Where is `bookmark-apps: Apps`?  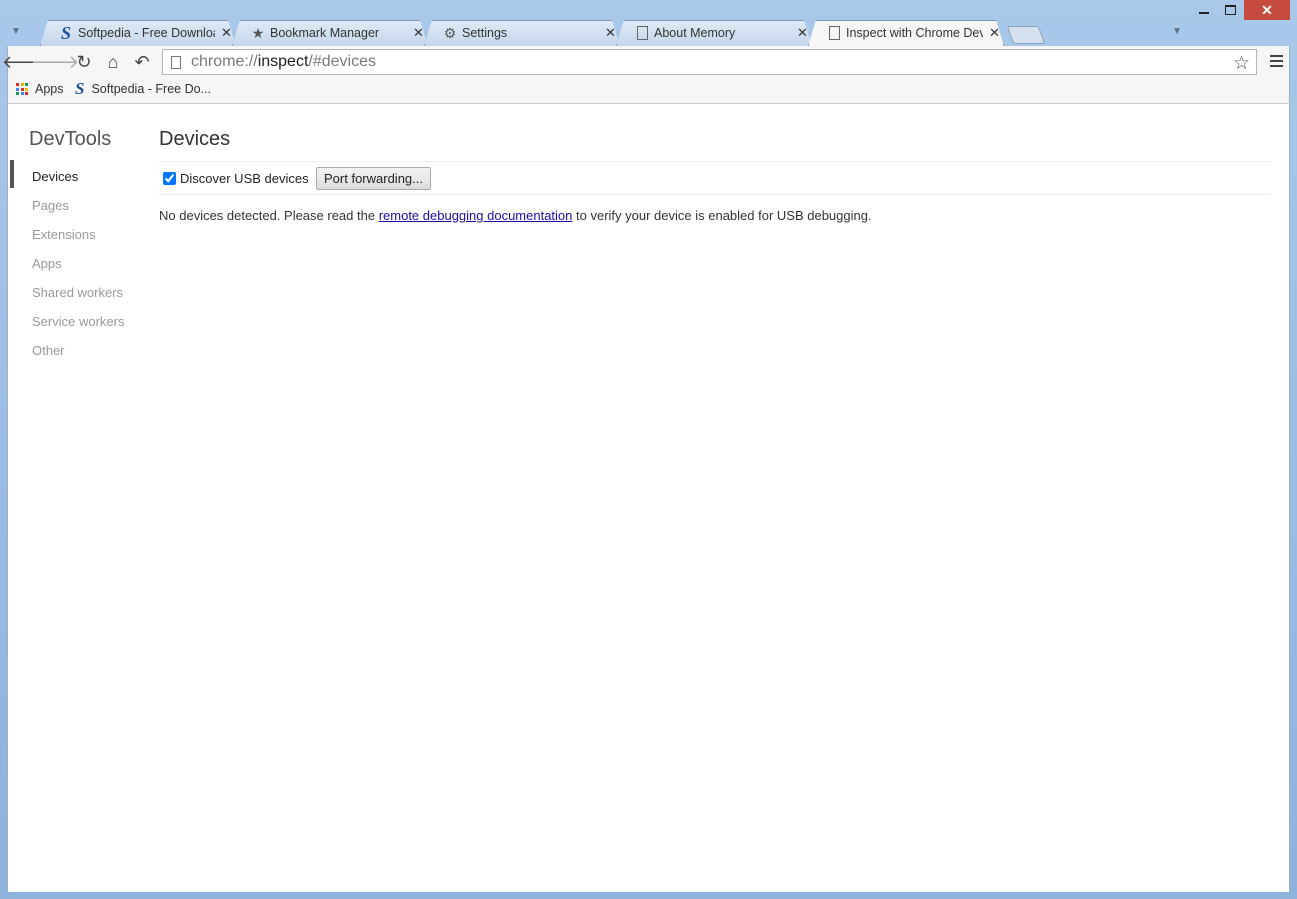
bookmark-apps: Apps is located at coordinates (40, 89).